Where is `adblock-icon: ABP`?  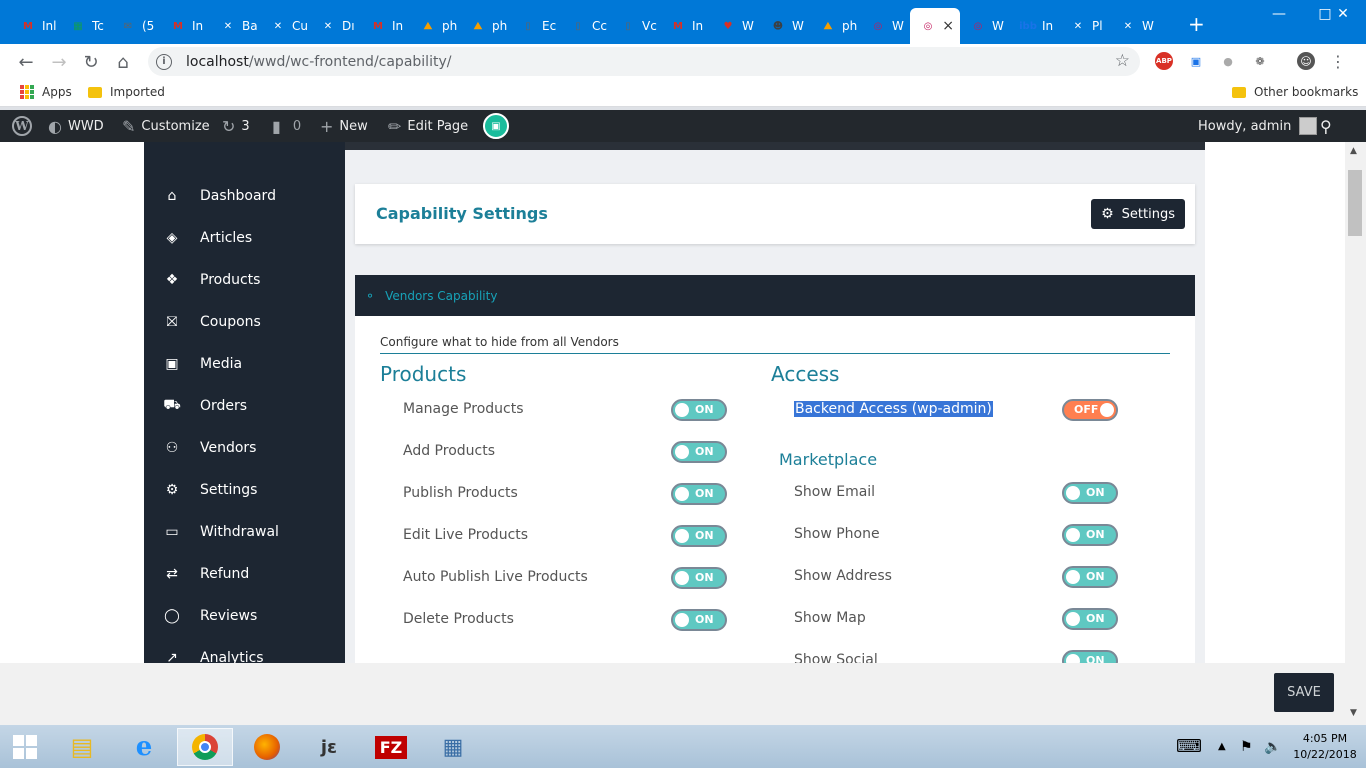 adblock-icon: ABP is located at coordinates (1164, 61).